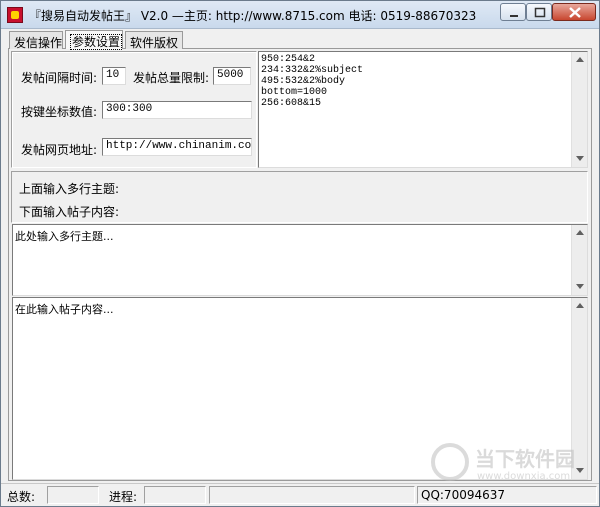 The image size is (600, 507). I want to click on tab-copyright: 软件版权, so click(154, 40).